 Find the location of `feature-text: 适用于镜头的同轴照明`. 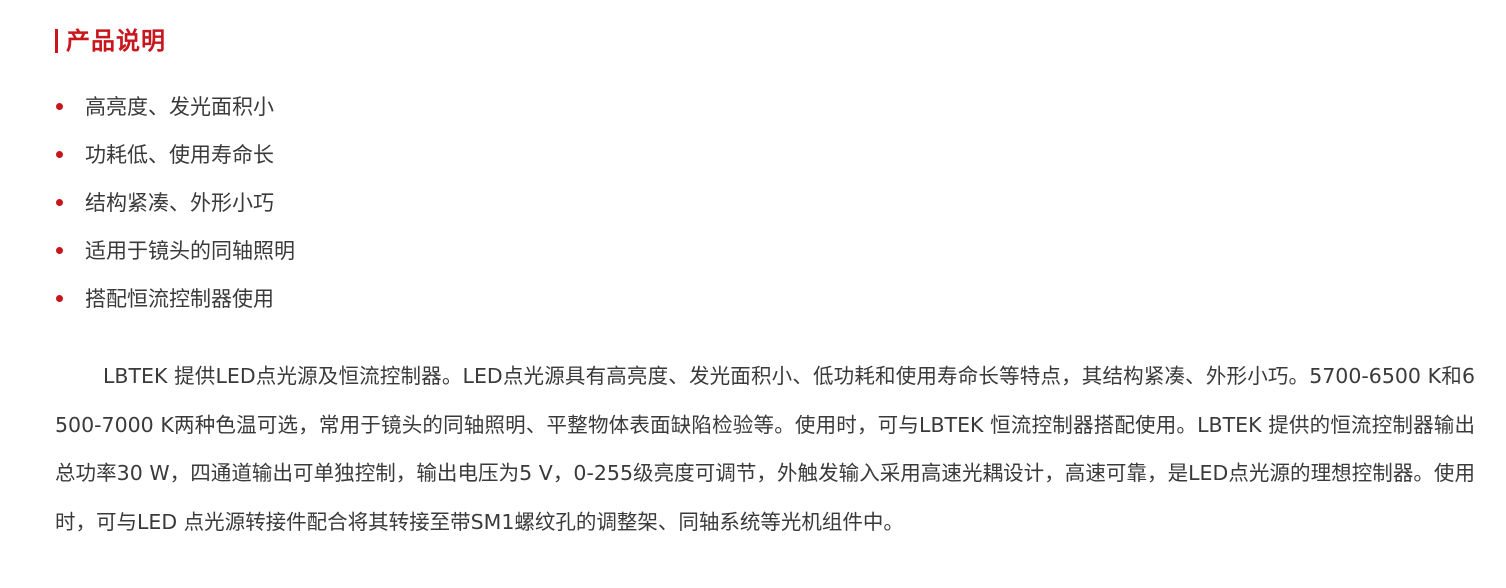

feature-text: 适用于镜头的同轴照明 is located at coordinates (190, 251).